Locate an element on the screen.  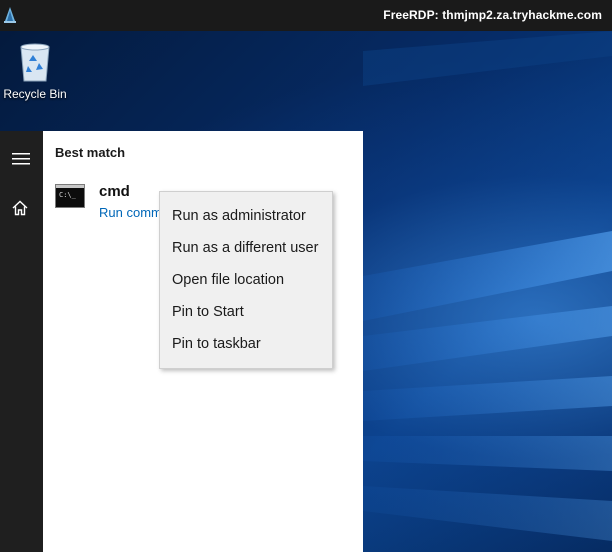
recycle-bin-icon is located at coordinates (35, 62).